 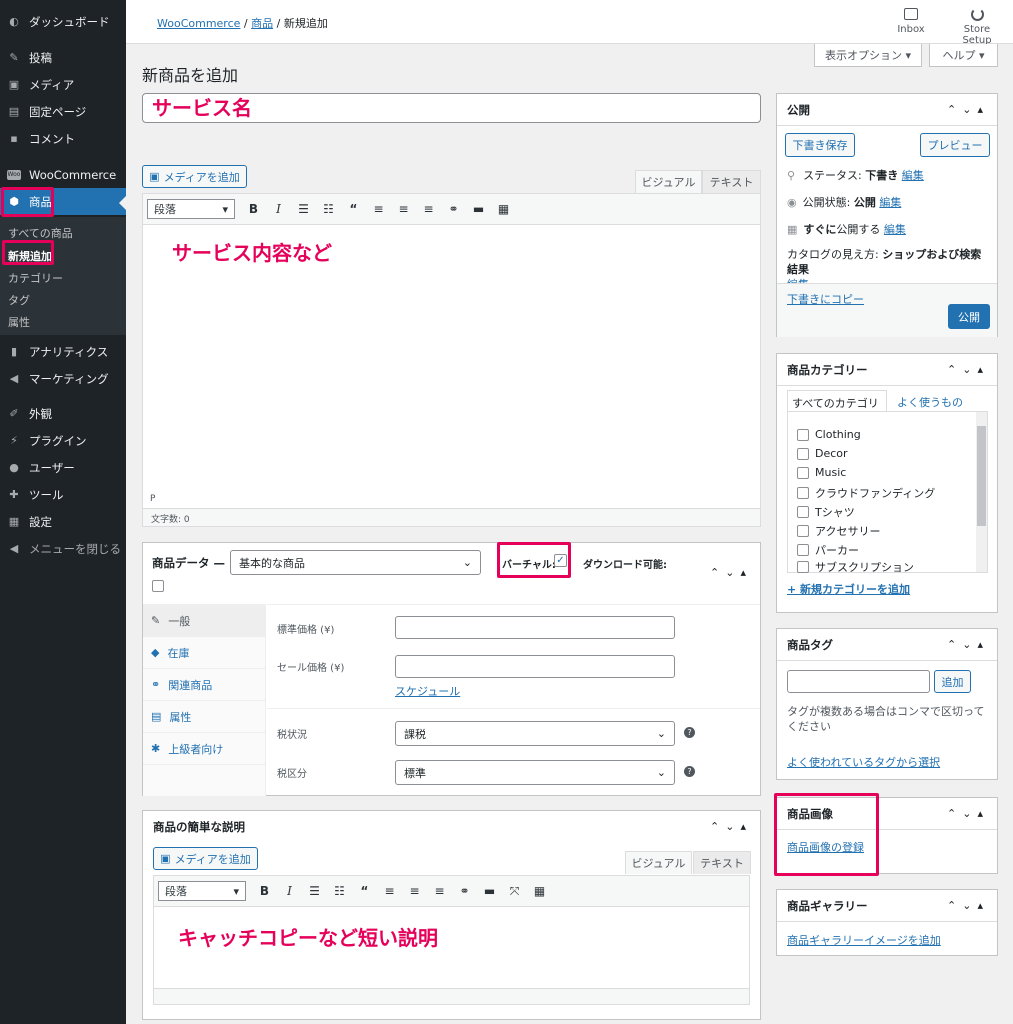 What do you see at coordinates (981, 476) in the screenshot?
I see `scrollbar-thumb` at bounding box center [981, 476].